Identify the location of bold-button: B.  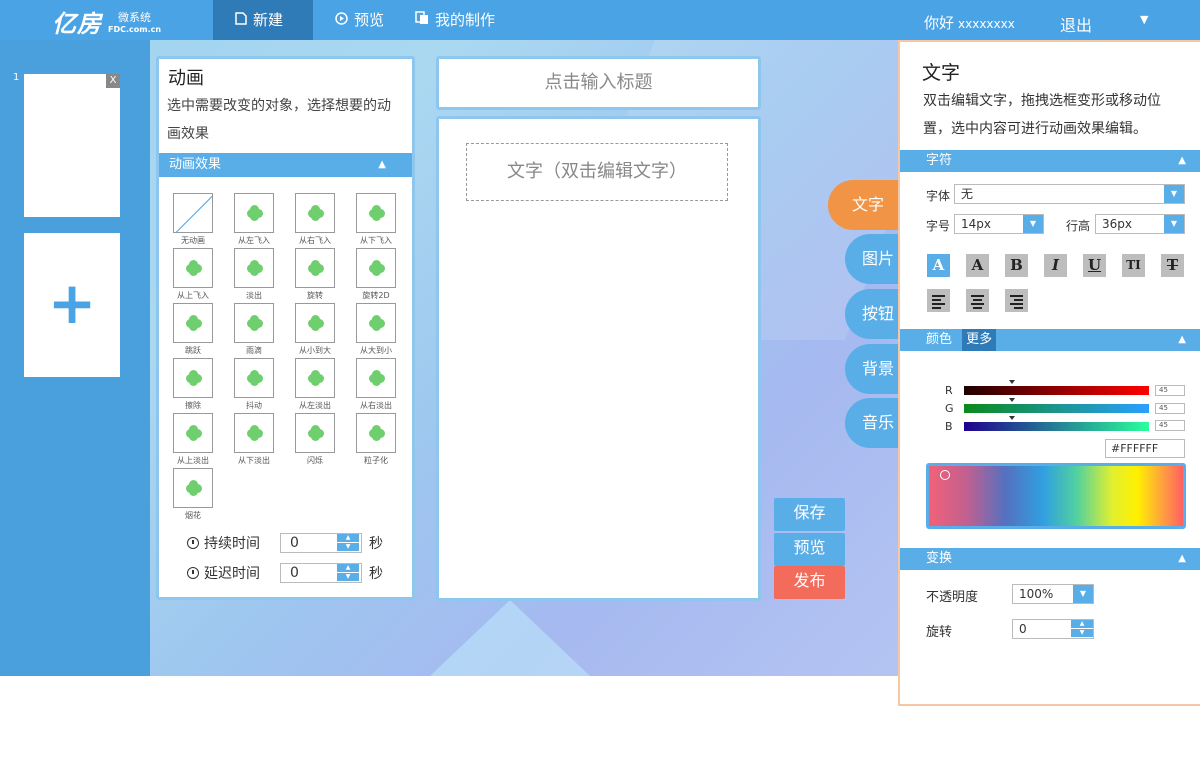
(1016, 265).